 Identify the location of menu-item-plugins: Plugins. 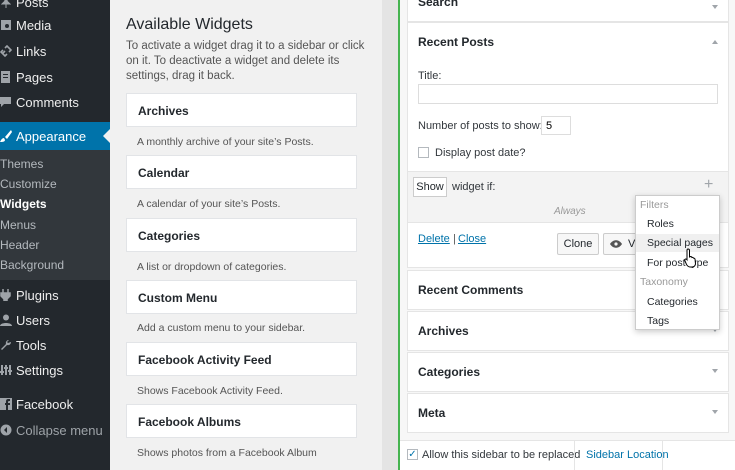
(55, 295).